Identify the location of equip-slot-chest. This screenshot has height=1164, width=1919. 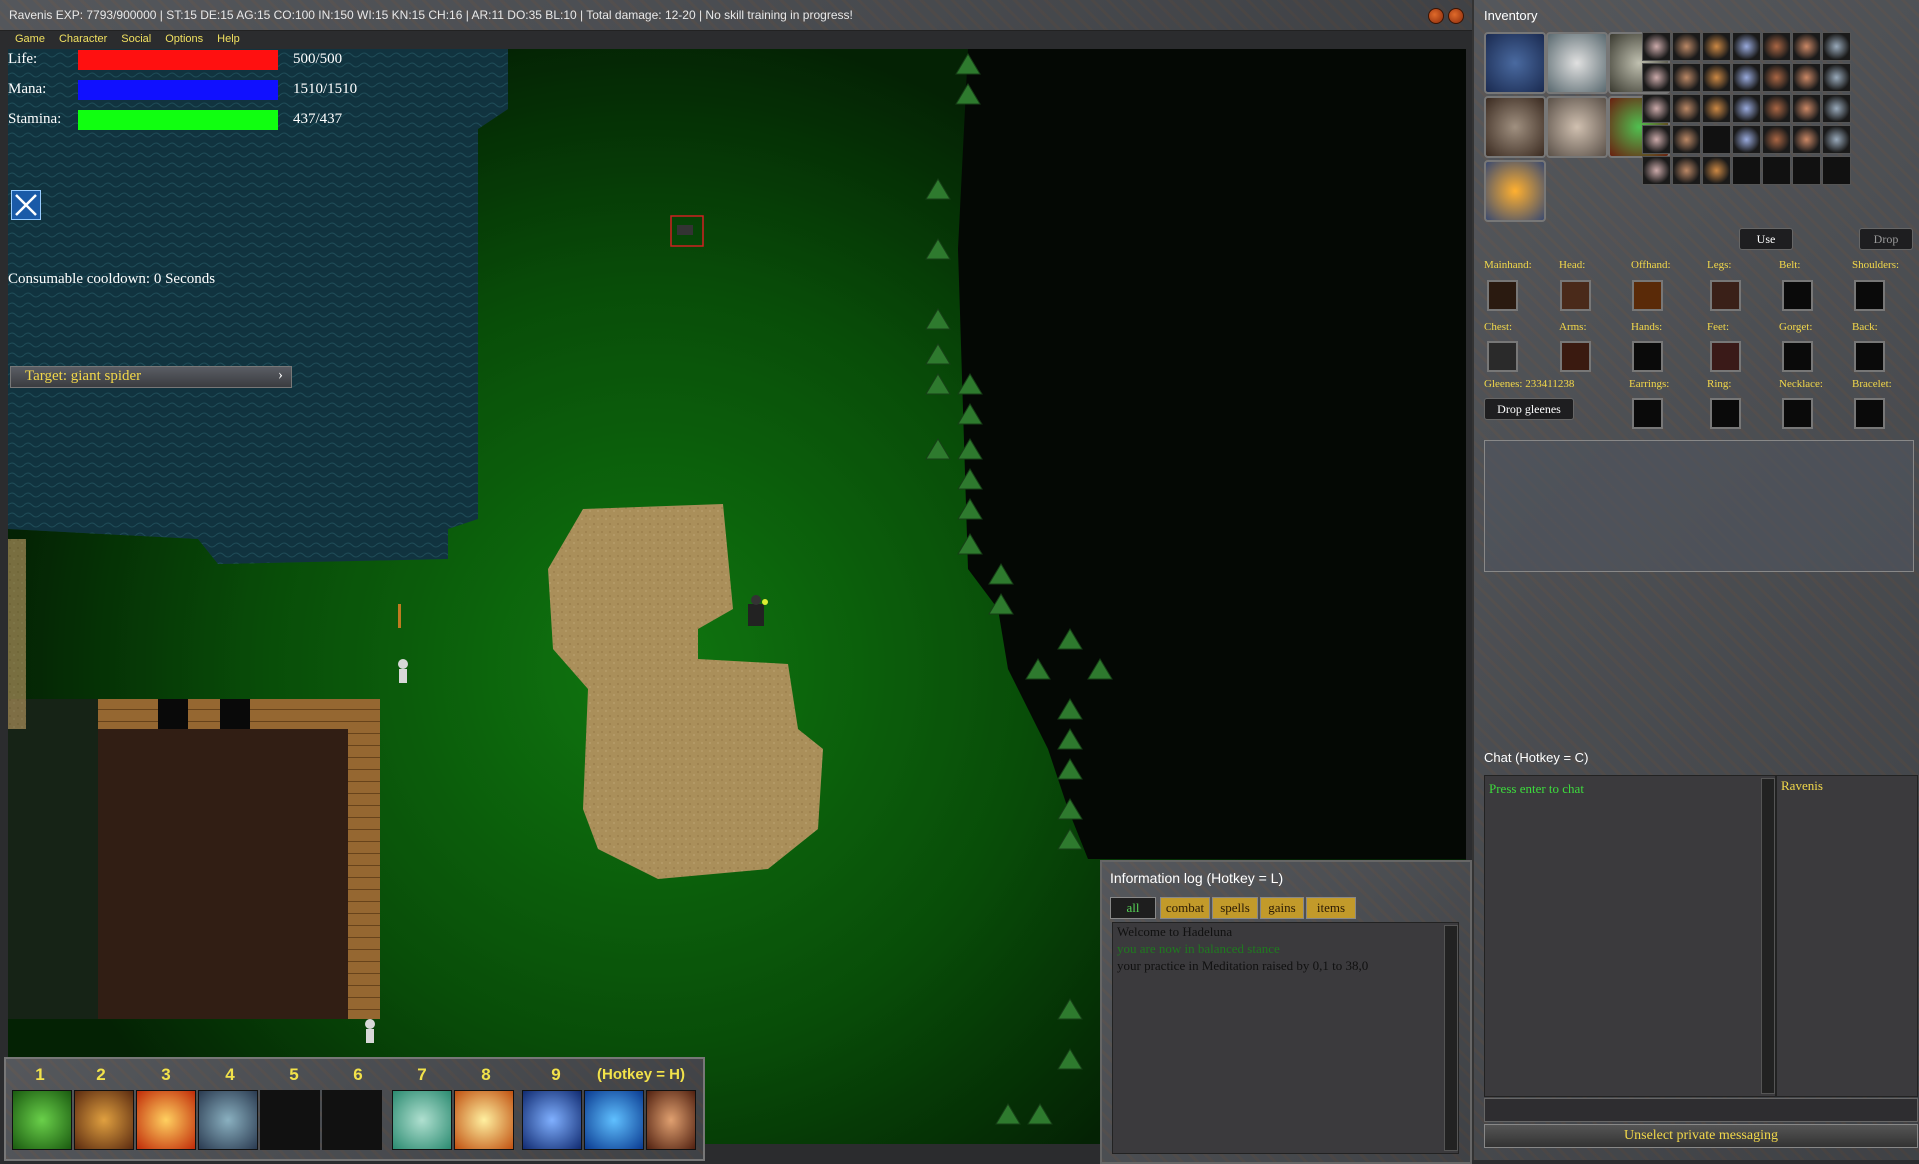
(1502, 356).